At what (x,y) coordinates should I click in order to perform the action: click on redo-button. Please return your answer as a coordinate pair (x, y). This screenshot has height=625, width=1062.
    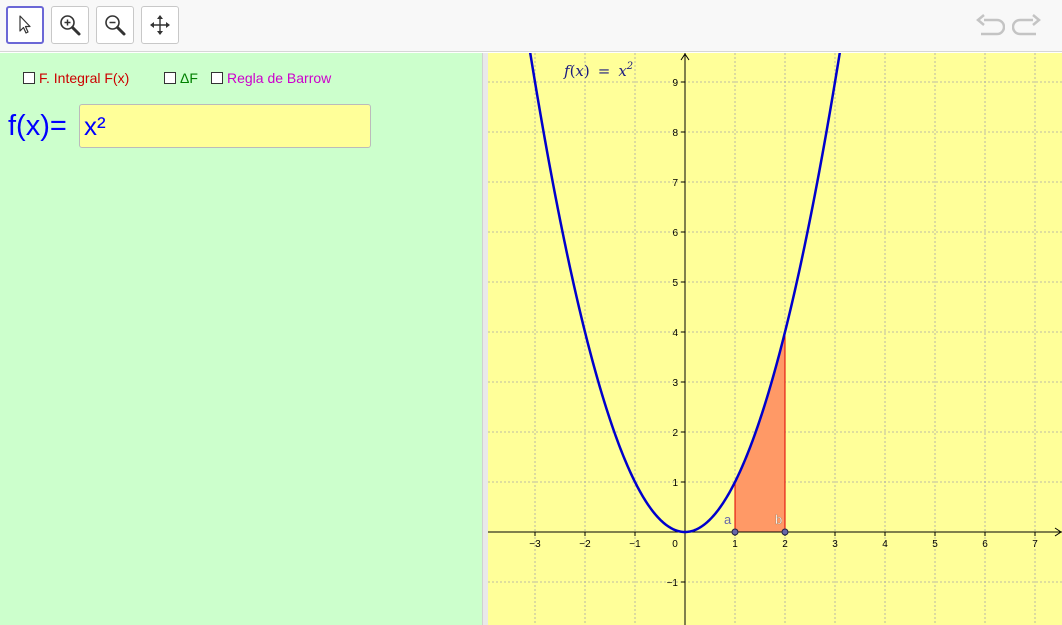
    Looking at the image, I should click on (1027, 27).